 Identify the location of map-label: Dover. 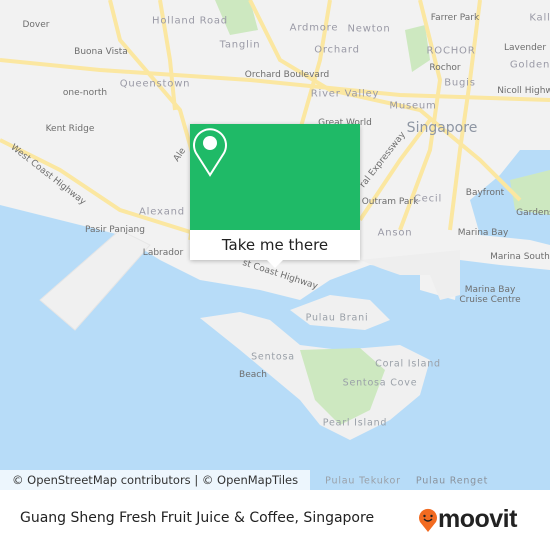
(36, 25).